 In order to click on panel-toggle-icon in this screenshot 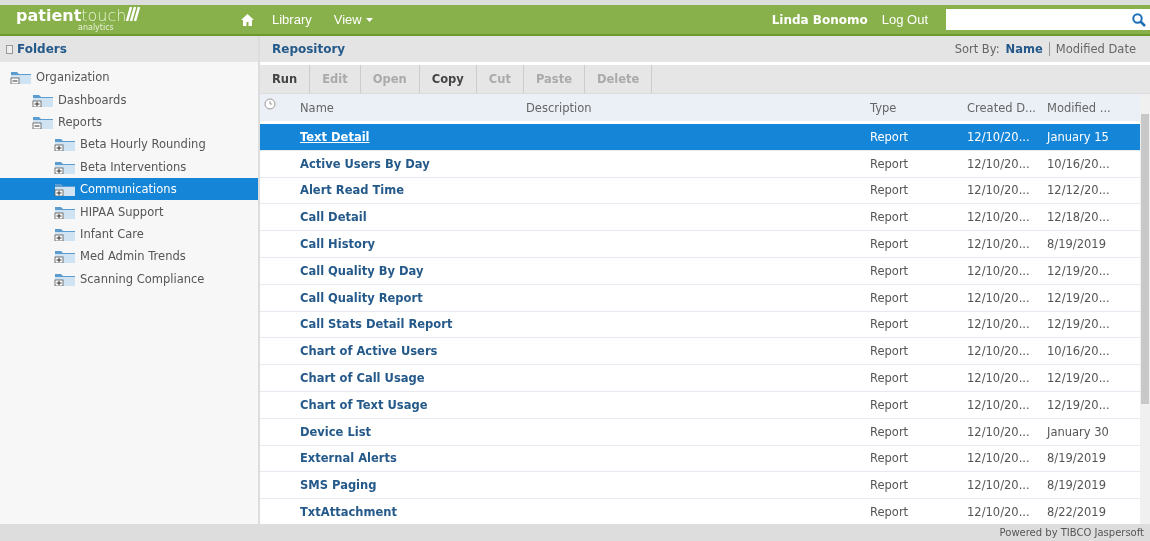, I will do `click(9, 49)`.